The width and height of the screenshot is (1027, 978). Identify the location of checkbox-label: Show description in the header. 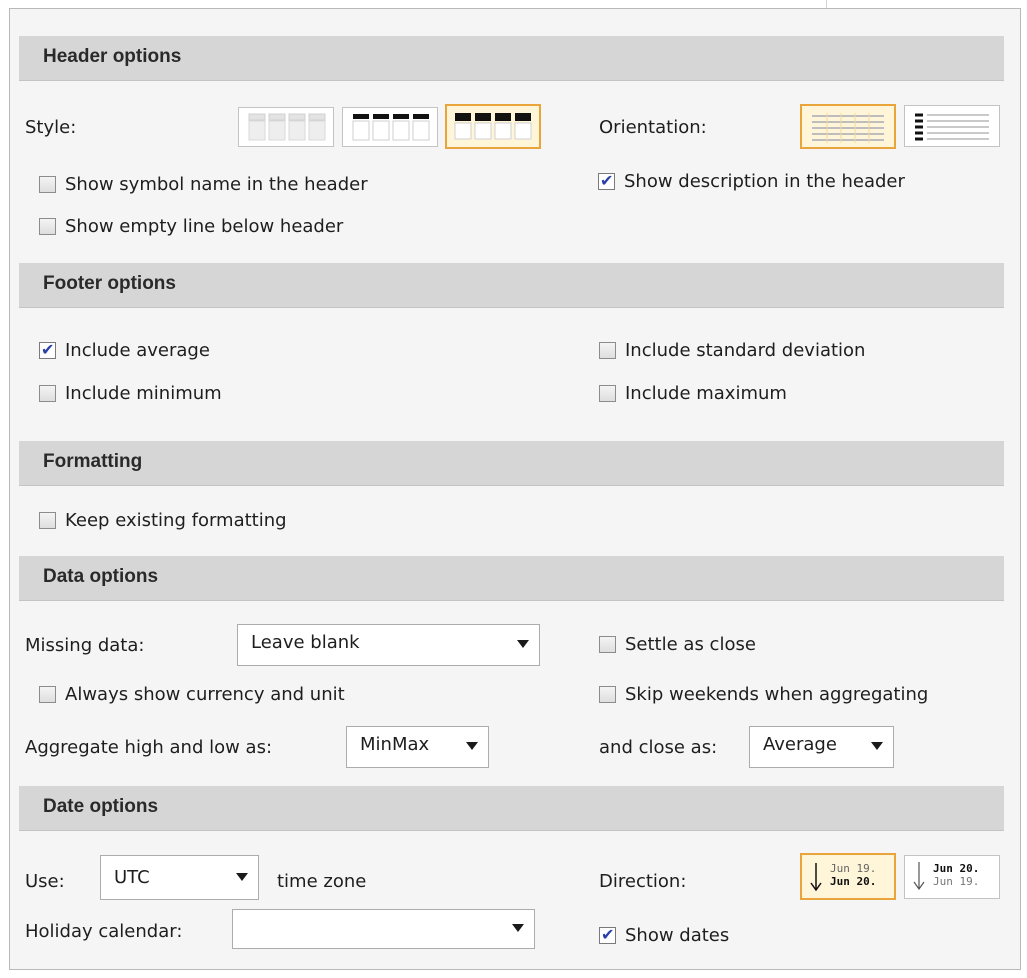
(764, 181).